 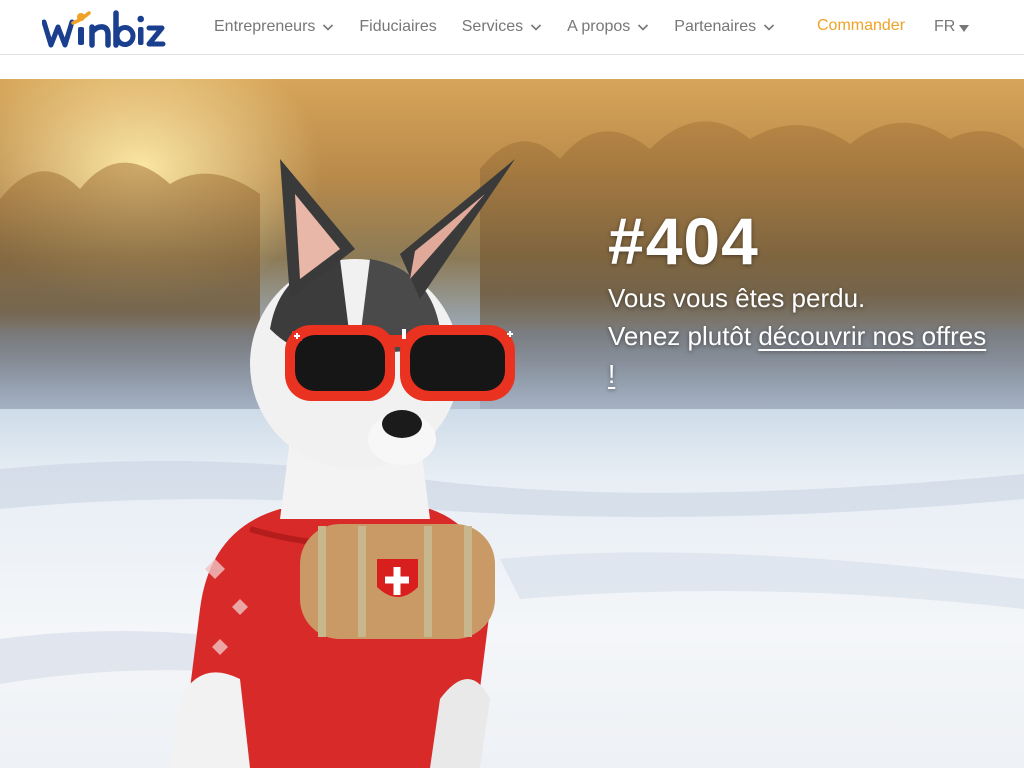 I want to click on barrel, so click(x=397, y=581).